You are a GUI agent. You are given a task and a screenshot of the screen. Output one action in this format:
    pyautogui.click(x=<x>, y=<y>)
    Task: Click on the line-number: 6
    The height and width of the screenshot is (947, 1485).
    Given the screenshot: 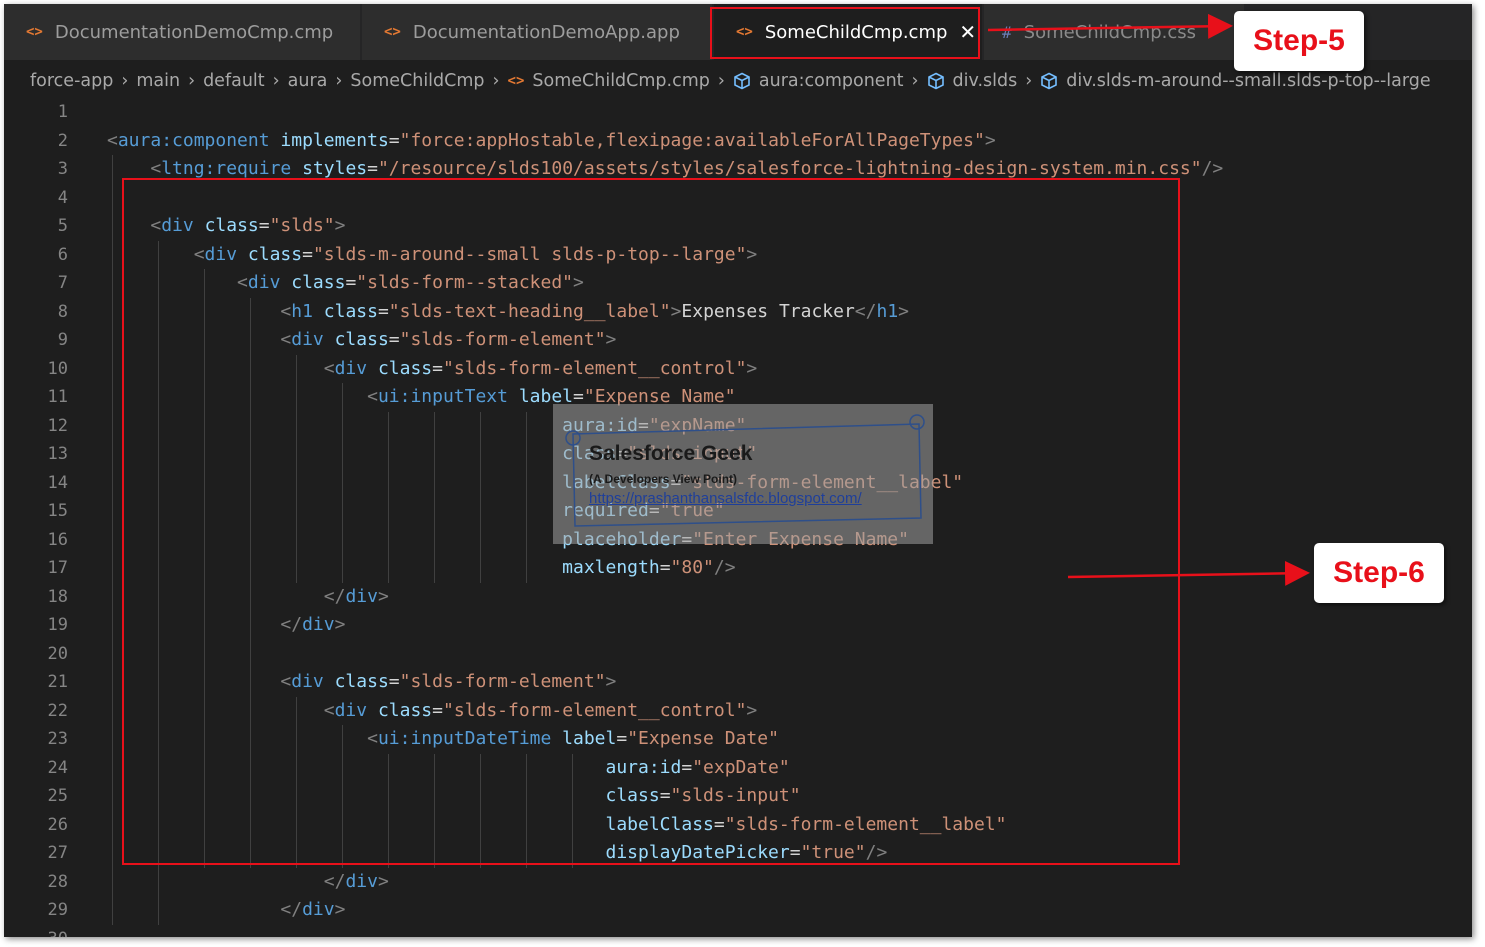 What is the action you would take?
    pyautogui.click(x=62, y=254)
    